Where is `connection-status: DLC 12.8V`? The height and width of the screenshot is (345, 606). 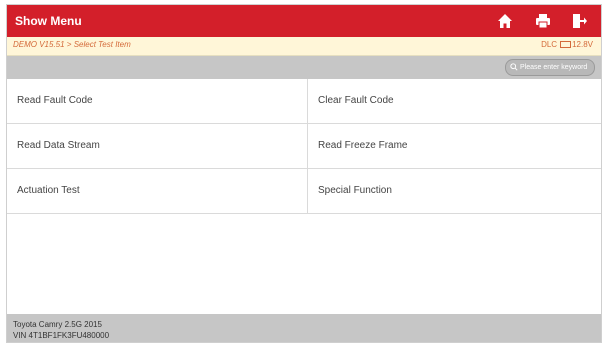
connection-status: DLC 12.8V is located at coordinates (567, 44).